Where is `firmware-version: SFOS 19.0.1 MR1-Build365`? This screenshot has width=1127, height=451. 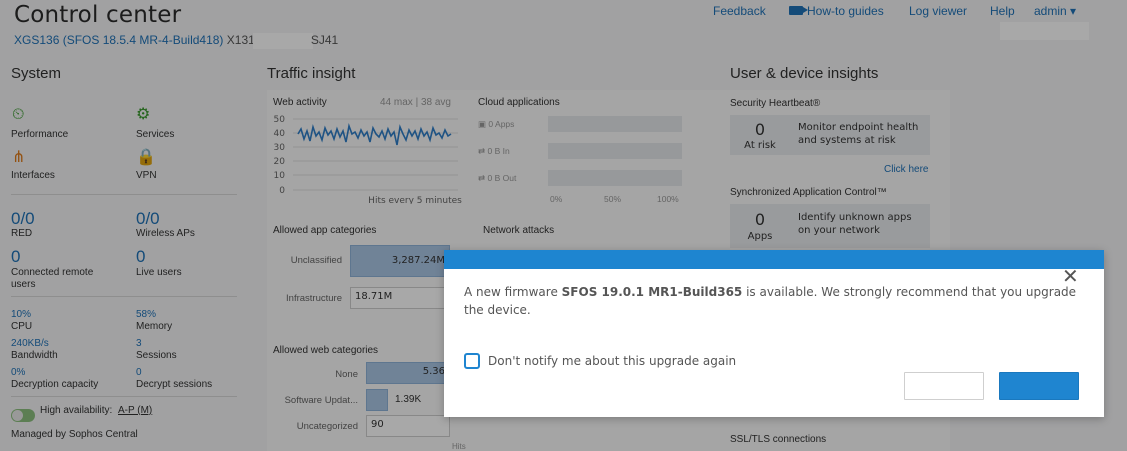
firmware-version: SFOS 19.0.1 MR1-Build365 is located at coordinates (652, 292).